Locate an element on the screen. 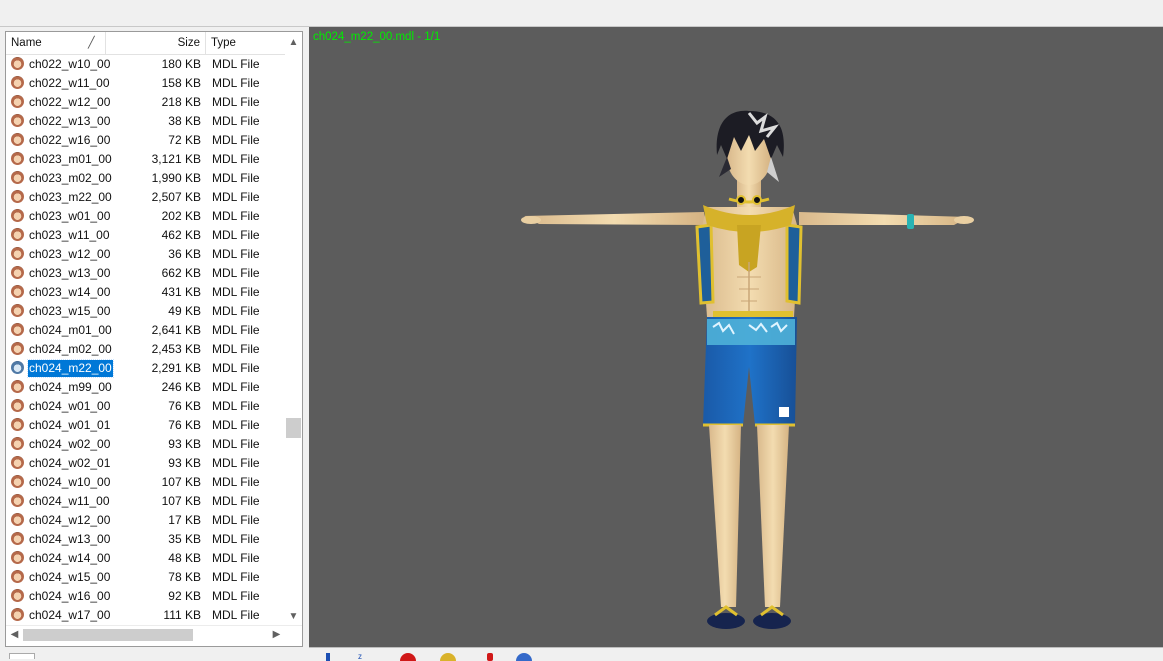 The height and width of the screenshot is (661, 1163). file-size: 49 KB is located at coordinates (184, 311).